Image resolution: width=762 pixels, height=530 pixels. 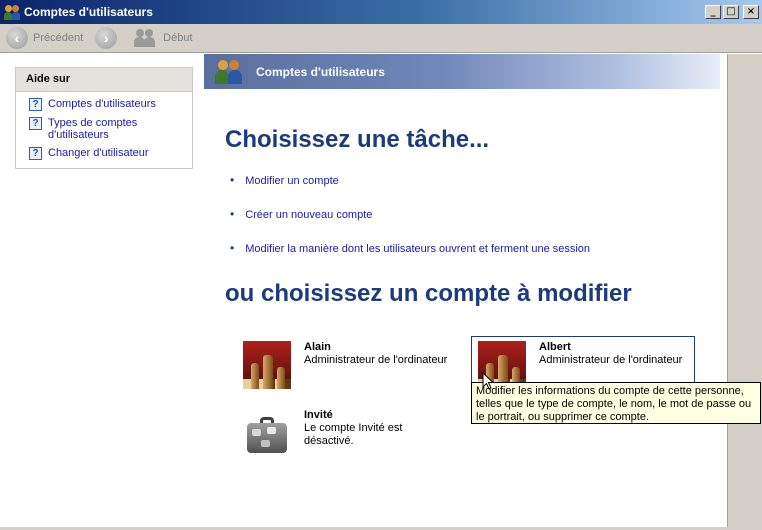 What do you see at coordinates (555, 347) in the screenshot?
I see `account-name: Albert` at bounding box center [555, 347].